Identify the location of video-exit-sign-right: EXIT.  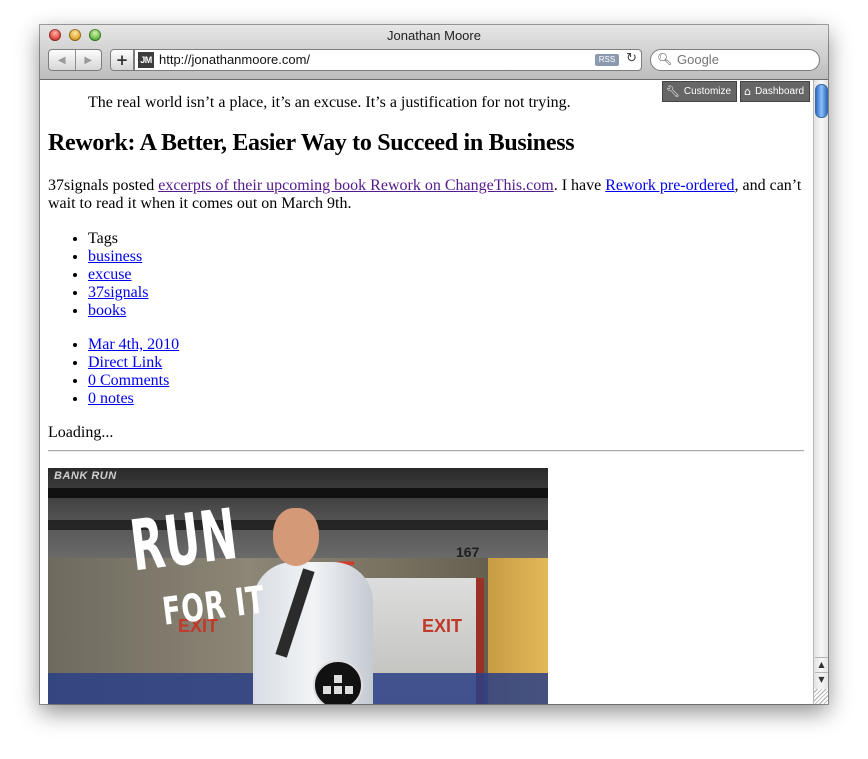
(442, 626).